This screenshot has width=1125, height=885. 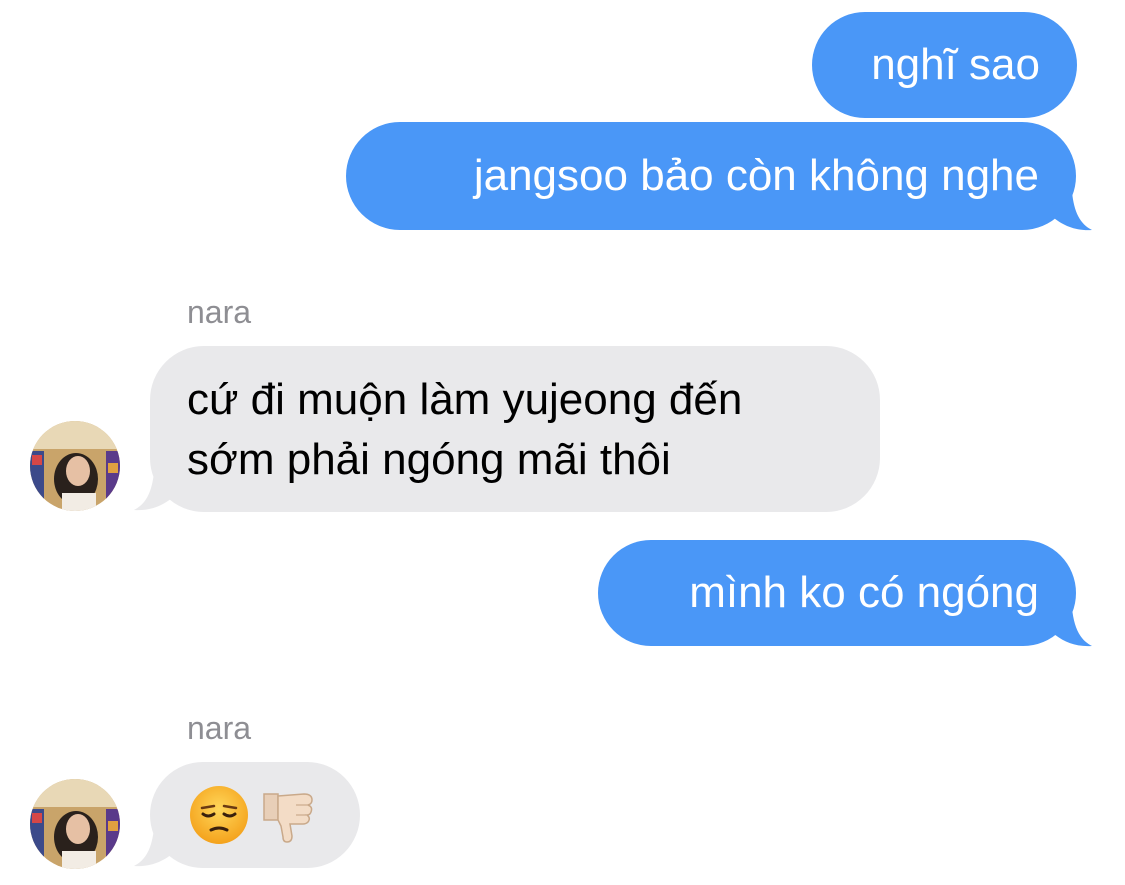 I want to click on received-message-bubble, so click(x=255, y=815).